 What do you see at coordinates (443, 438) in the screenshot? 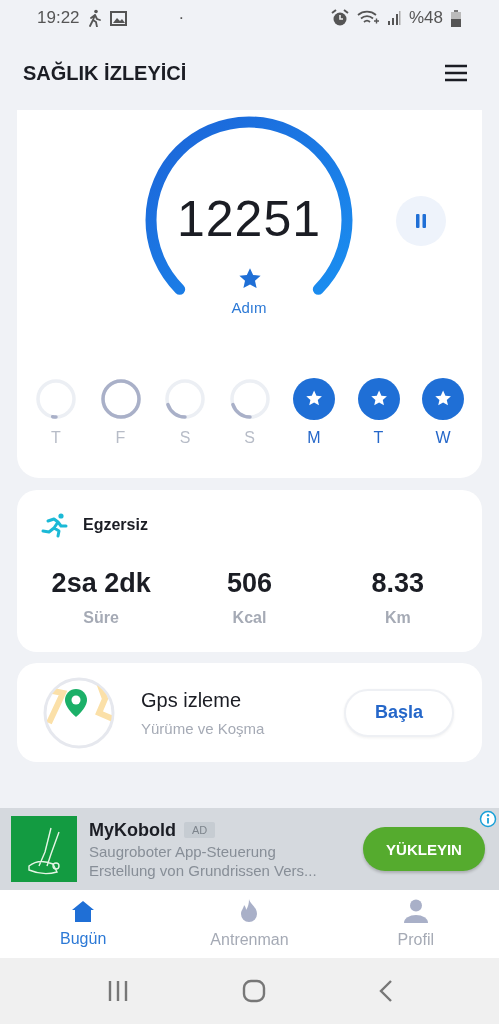
I see `weekday-label: W` at bounding box center [443, 438].